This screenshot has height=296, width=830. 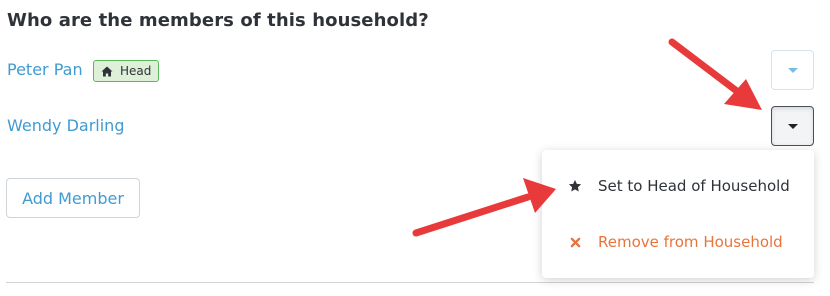 I want to click on star-icon, so click(x=575, y=186).